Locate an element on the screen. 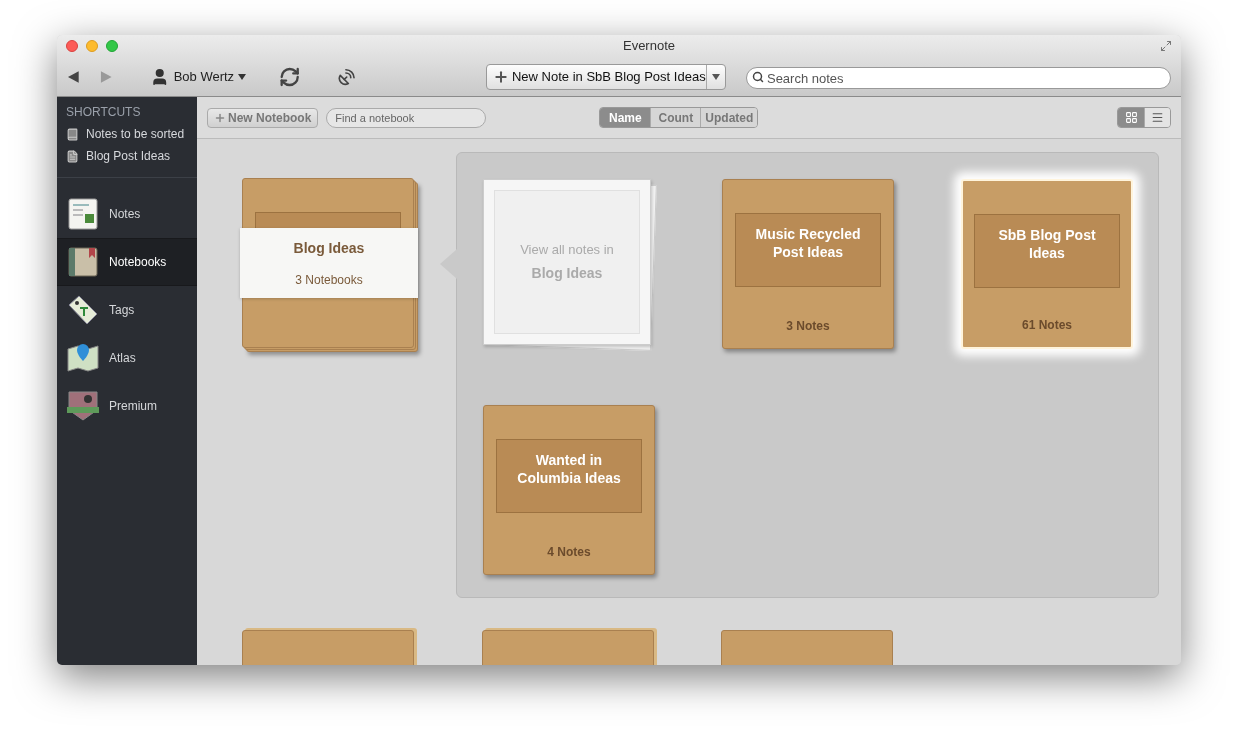 This screenshot has height=744, width=1238. sidebar-item: Premium is located at coordinates (127, 406).